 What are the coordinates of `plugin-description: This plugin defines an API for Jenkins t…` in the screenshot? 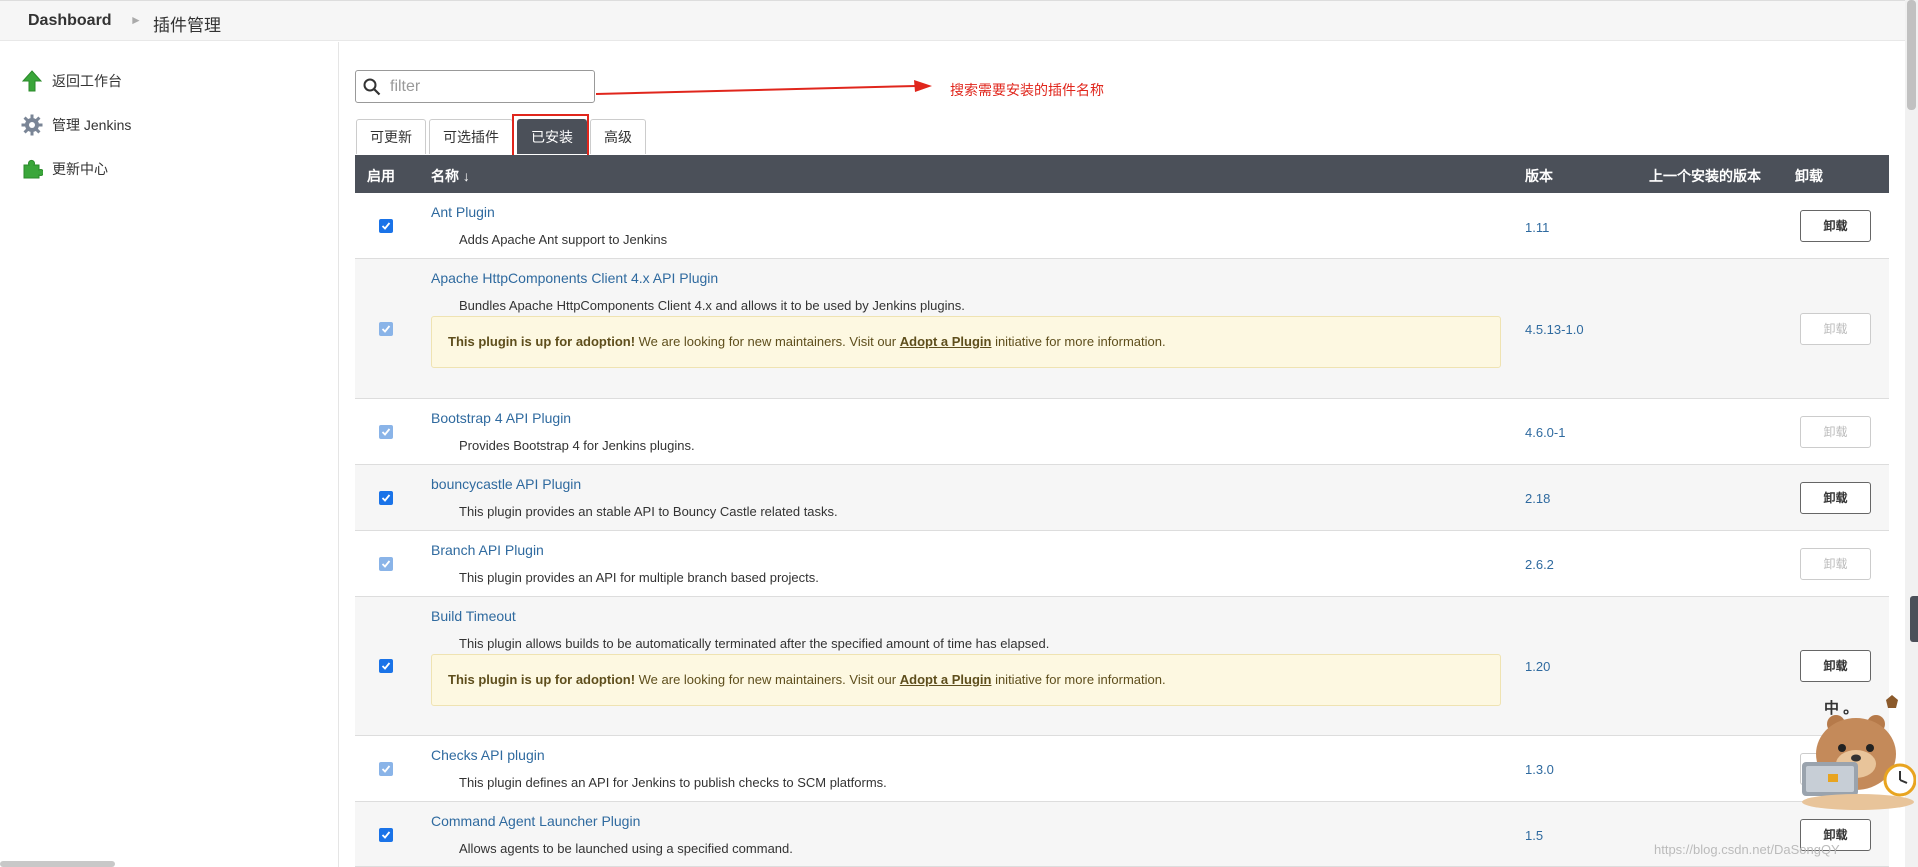 It's located at (673, 782).